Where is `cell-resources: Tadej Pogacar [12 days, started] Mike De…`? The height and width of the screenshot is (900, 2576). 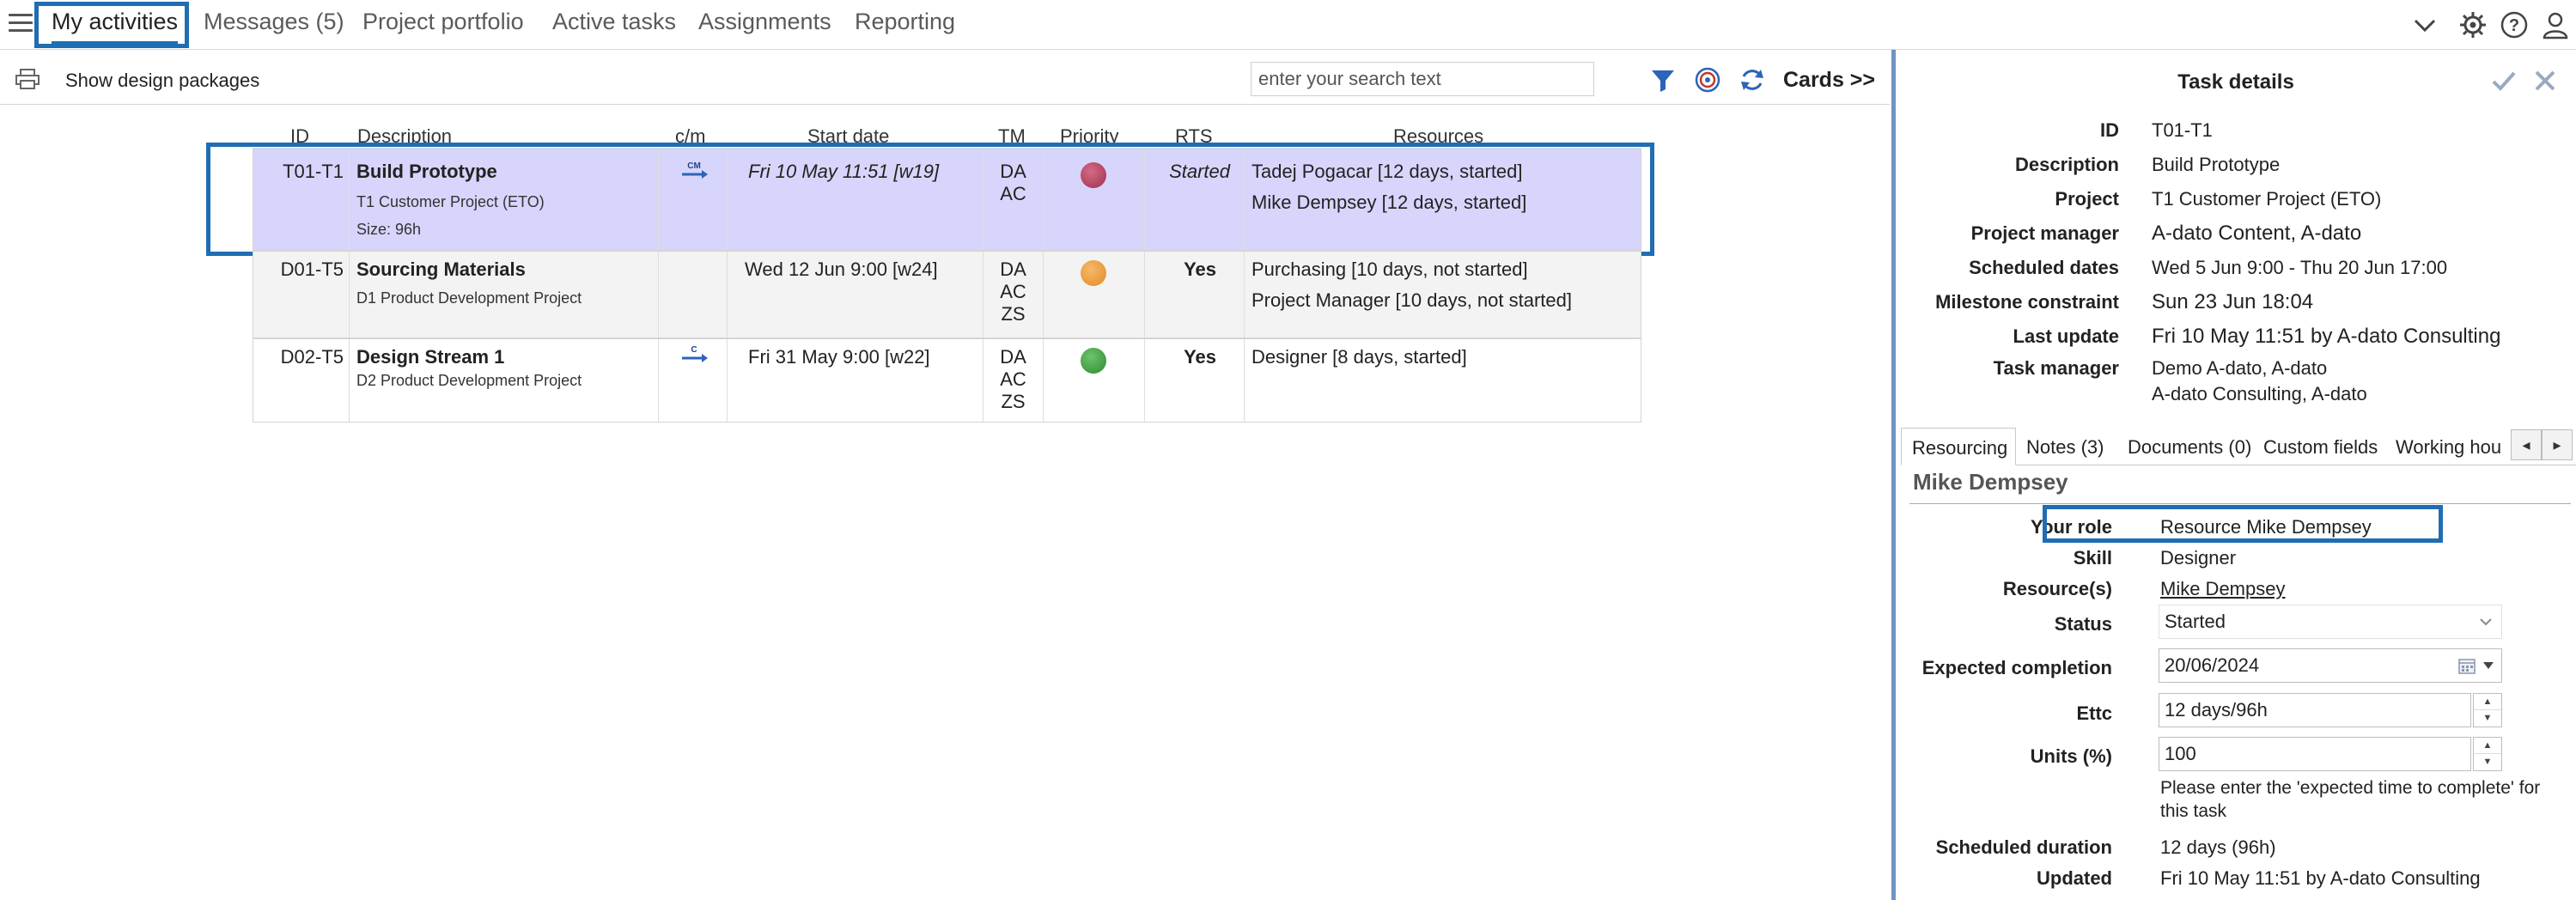 cell-resources: Tadej Pogacar [12 days, started] Mike De… is located at coordinates (1443, 199).